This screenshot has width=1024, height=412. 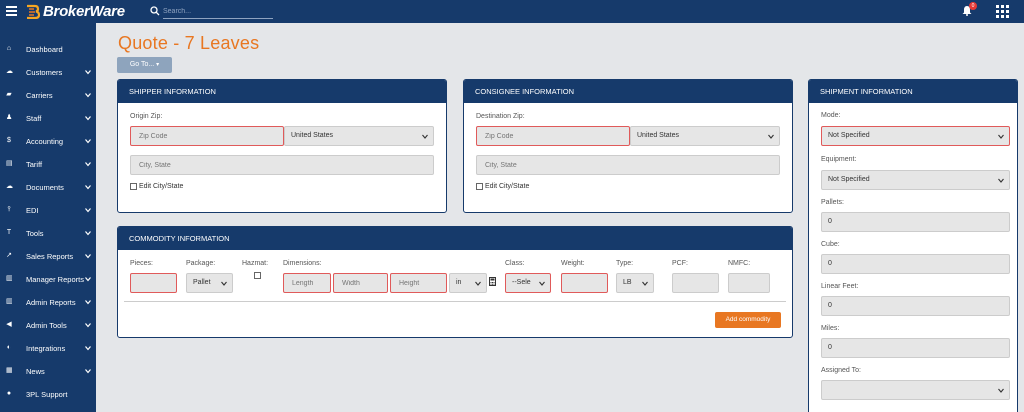 I want to click on dimension-unit-select: in, so click(x=468, y=283).